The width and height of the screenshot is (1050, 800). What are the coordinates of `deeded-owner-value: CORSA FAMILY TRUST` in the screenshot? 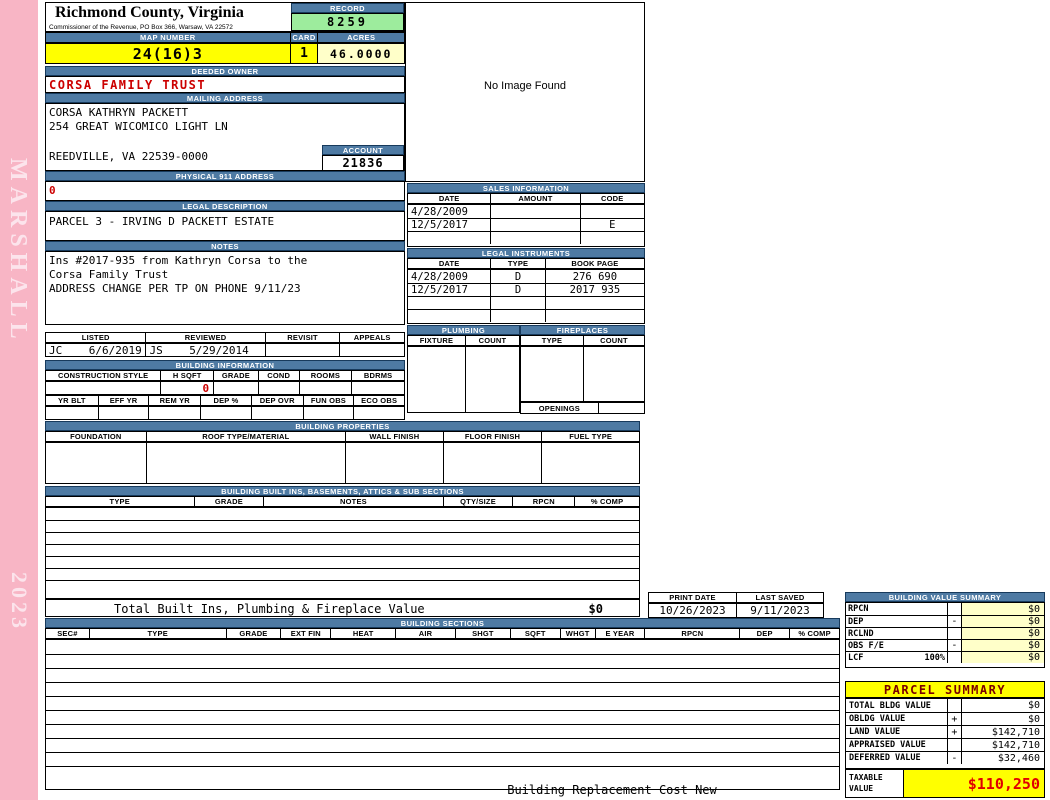 It's located at (128, 84).